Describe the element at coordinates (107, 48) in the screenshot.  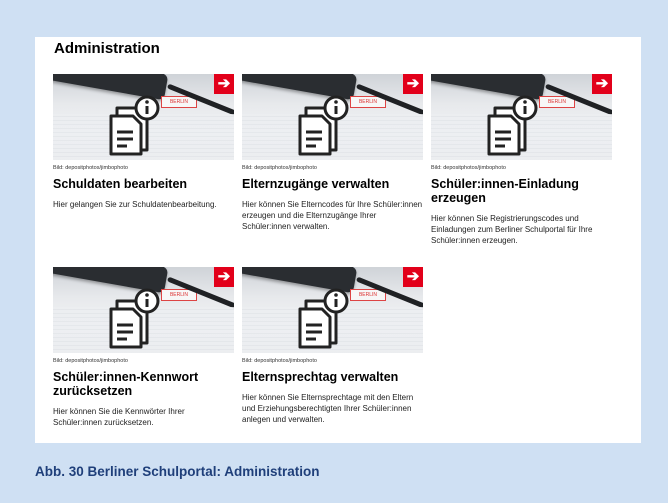
I see `section-title: Administration` at that location.